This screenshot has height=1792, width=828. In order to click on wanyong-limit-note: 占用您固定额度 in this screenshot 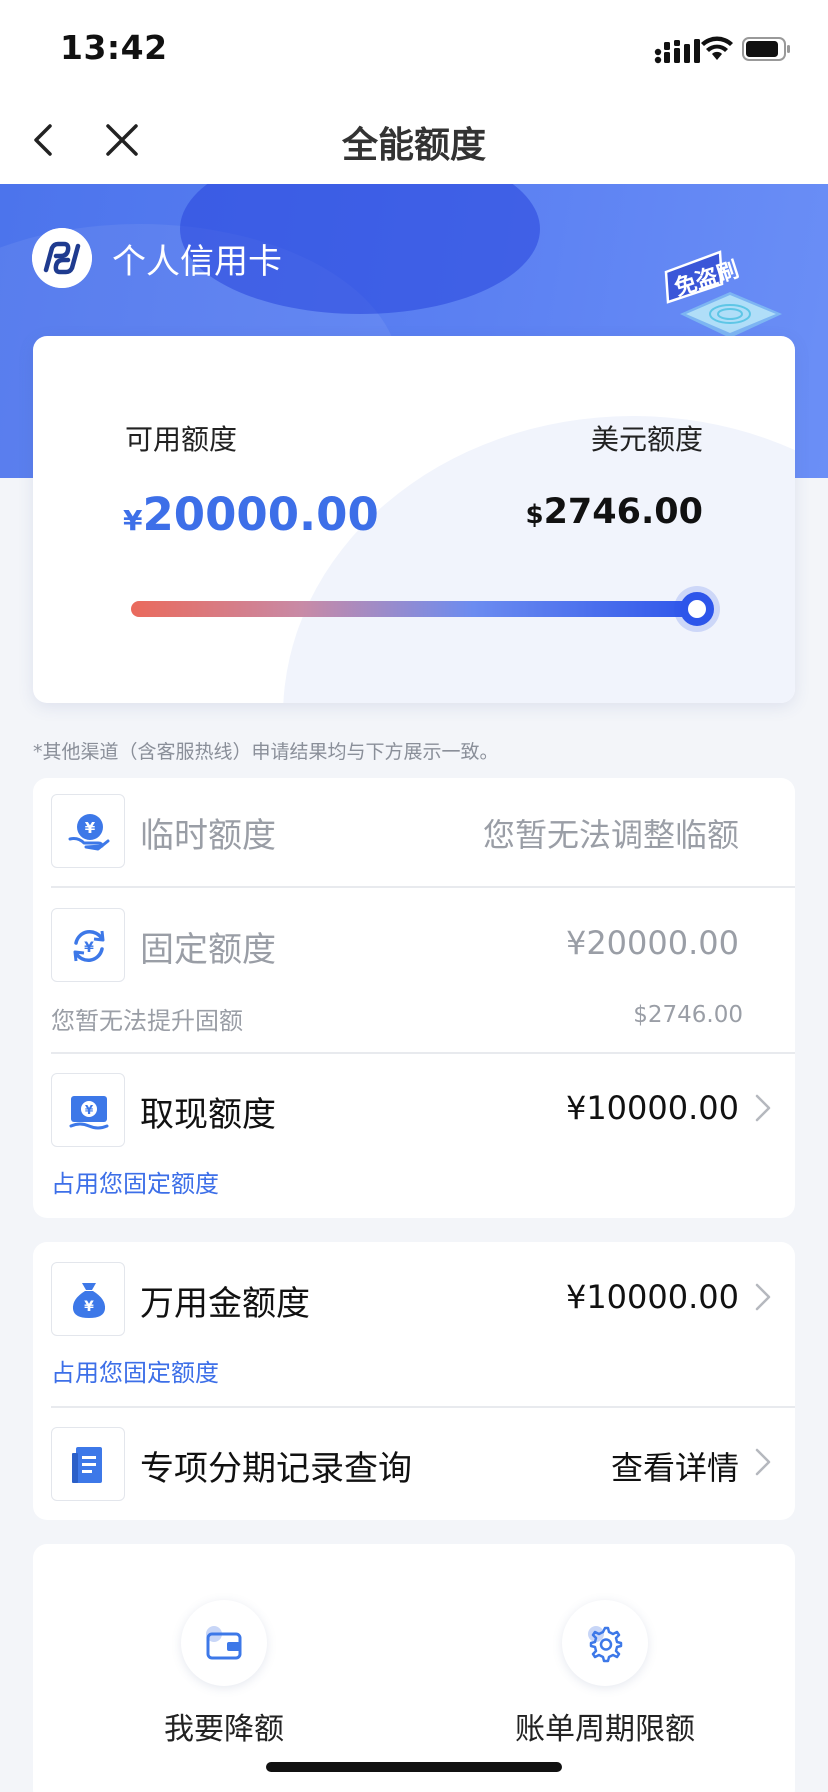, I will do `click(135, 1373)`.